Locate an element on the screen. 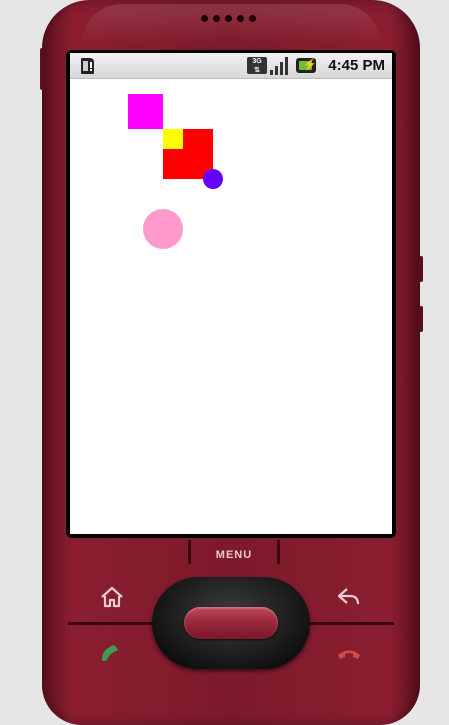  key-divider-left is located at coordinates (113, 623).